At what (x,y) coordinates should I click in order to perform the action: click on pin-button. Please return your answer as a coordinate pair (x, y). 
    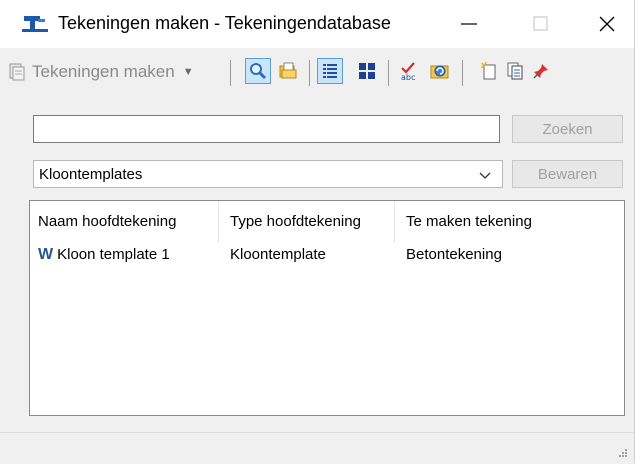
    Looking at the image, I should click on (541, 71).